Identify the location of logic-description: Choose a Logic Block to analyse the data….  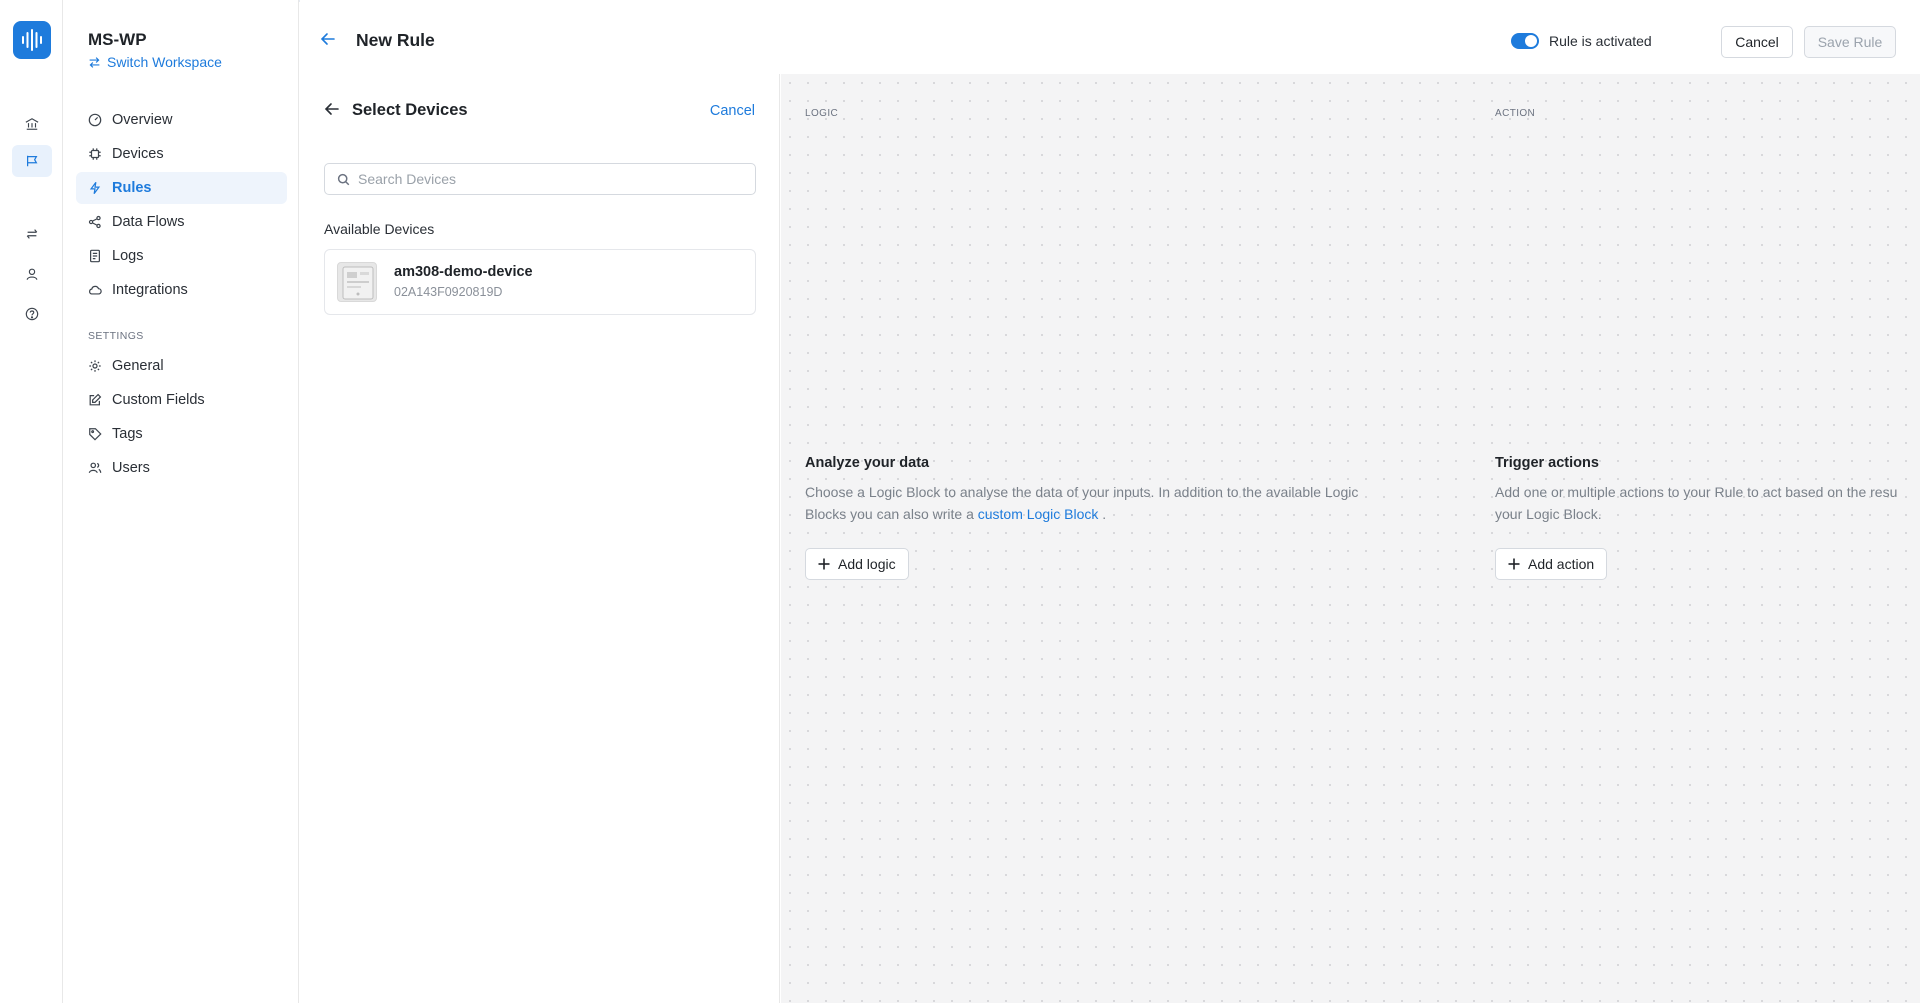
(1115, 503).